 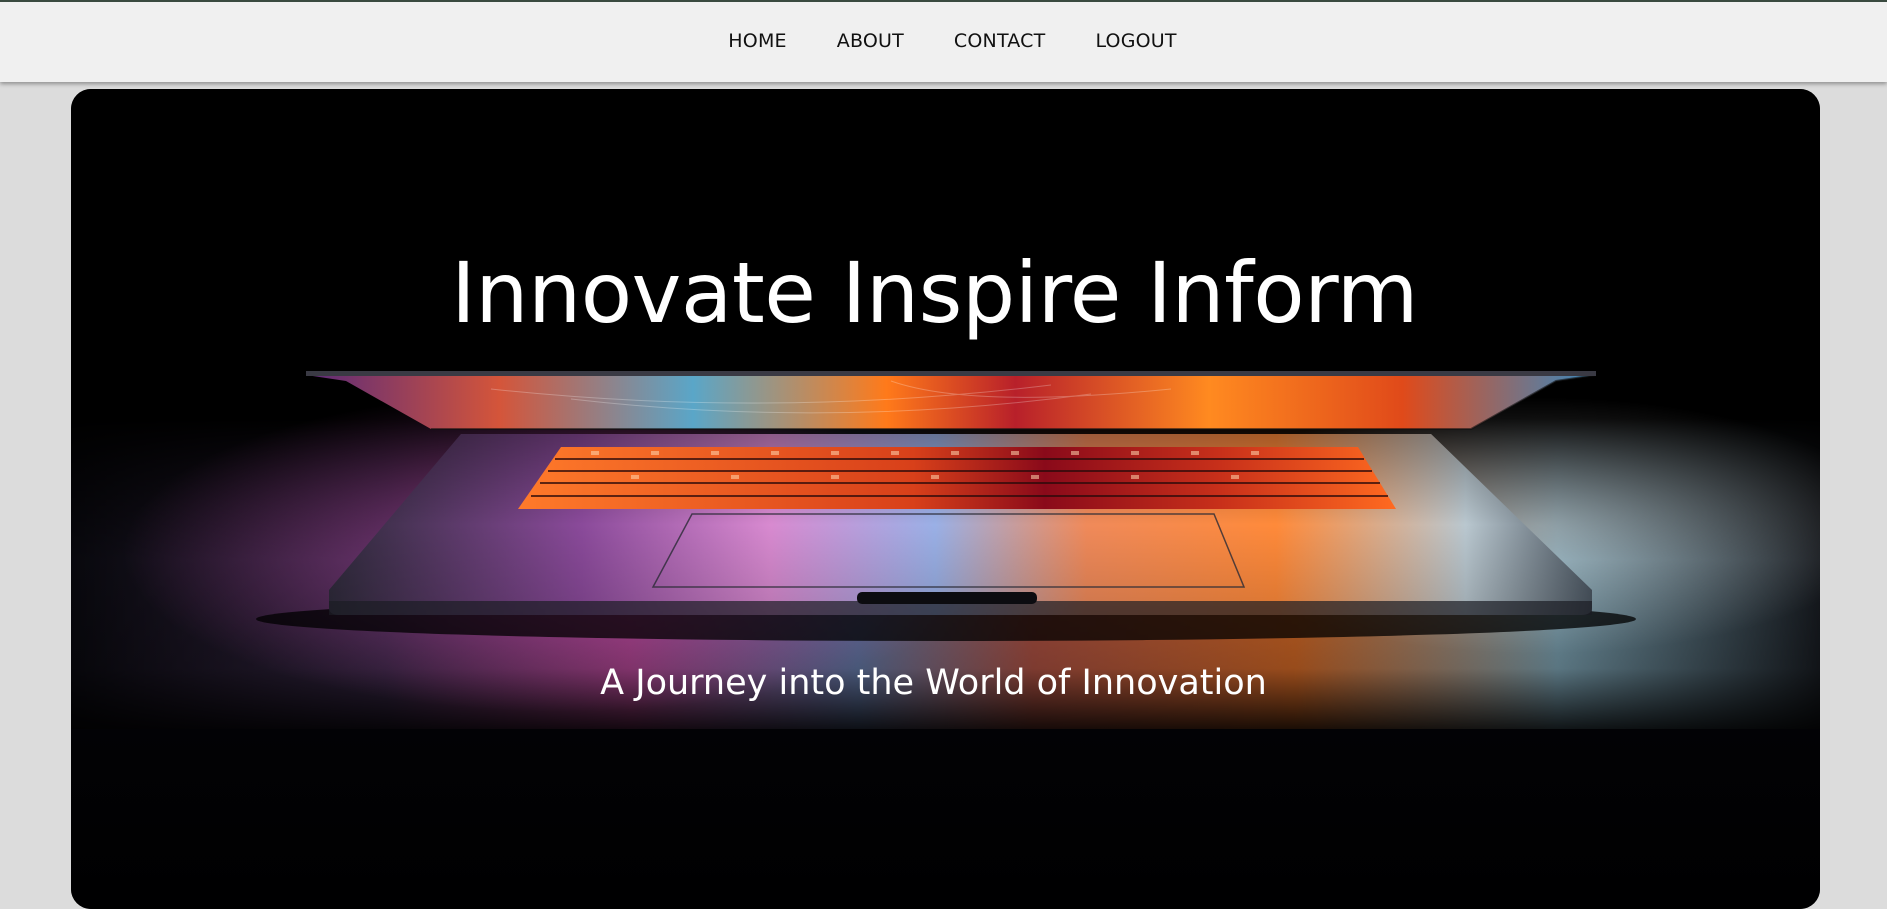 What do you see at coordinates (757, 41) in the screenshot?
I see `nav-home-link: HOME` at bounding box center [757, 41].